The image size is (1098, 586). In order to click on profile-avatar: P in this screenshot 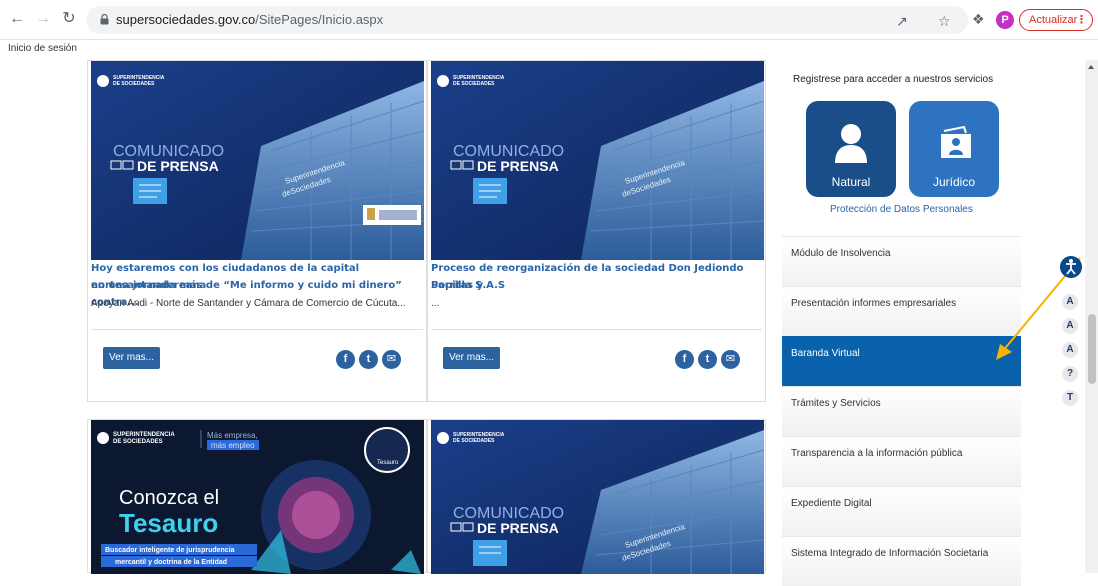, I will do `click(1005, 20)`.